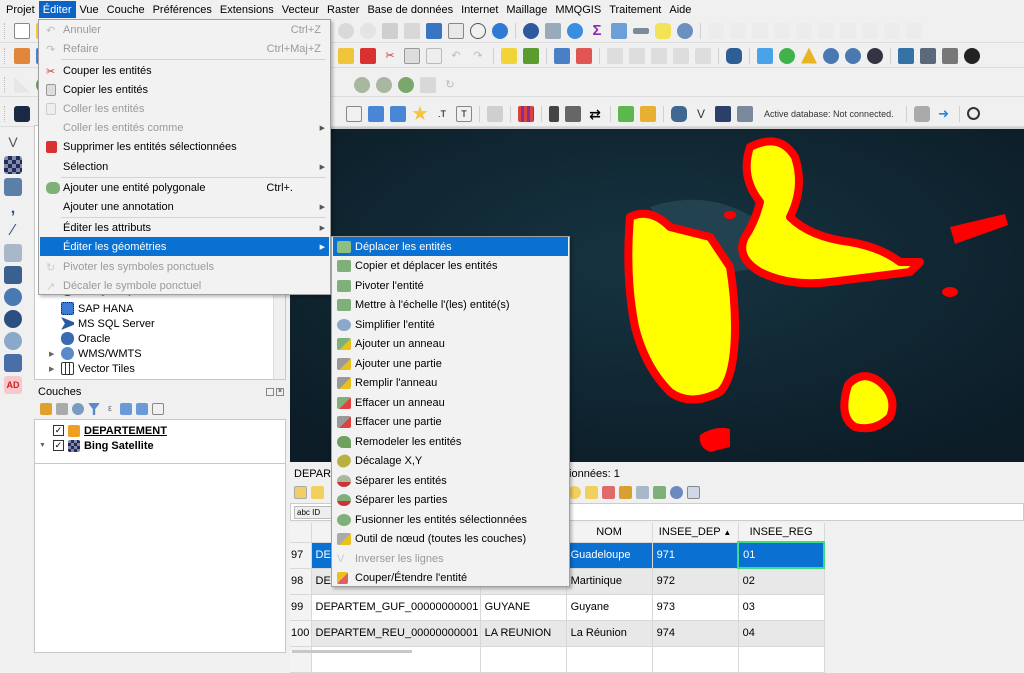  I want to click on row-number: 97, so click(301, 555).